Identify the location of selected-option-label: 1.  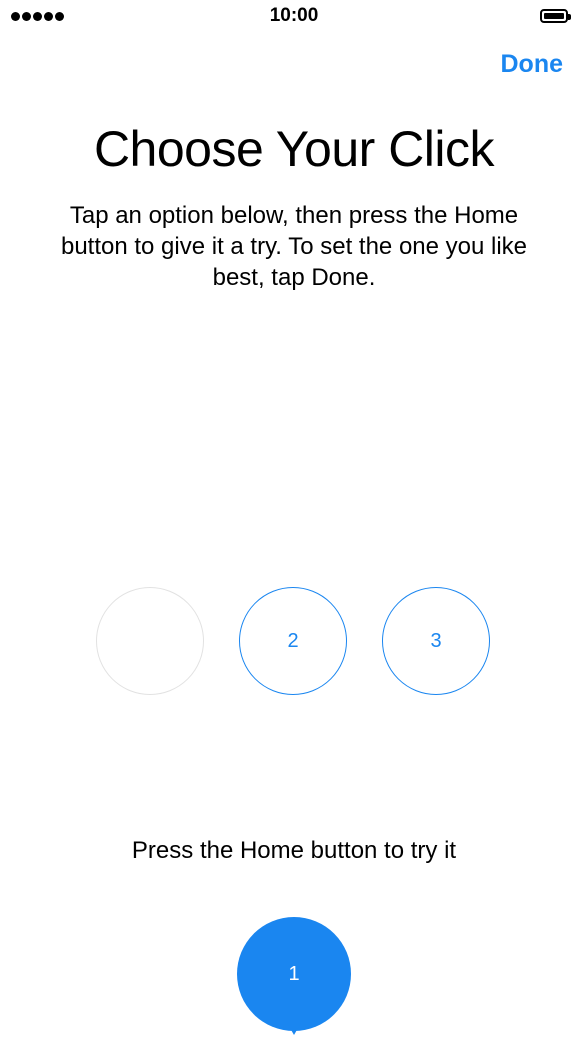
(294, 974).